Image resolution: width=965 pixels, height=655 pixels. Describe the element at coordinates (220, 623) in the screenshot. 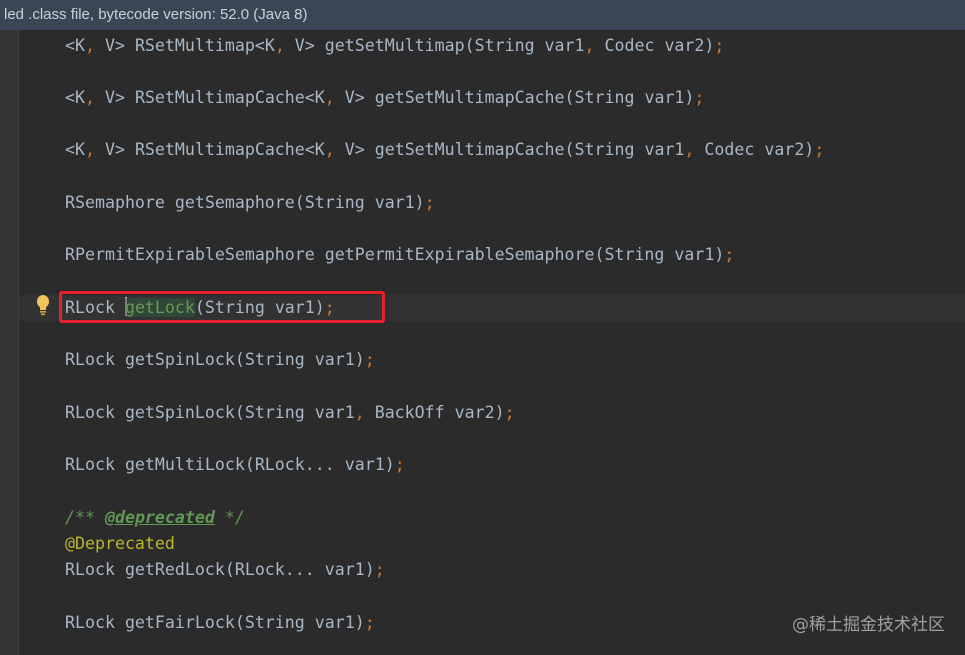

I see `code-line: RLock getFairLock(String var1);` at that location.